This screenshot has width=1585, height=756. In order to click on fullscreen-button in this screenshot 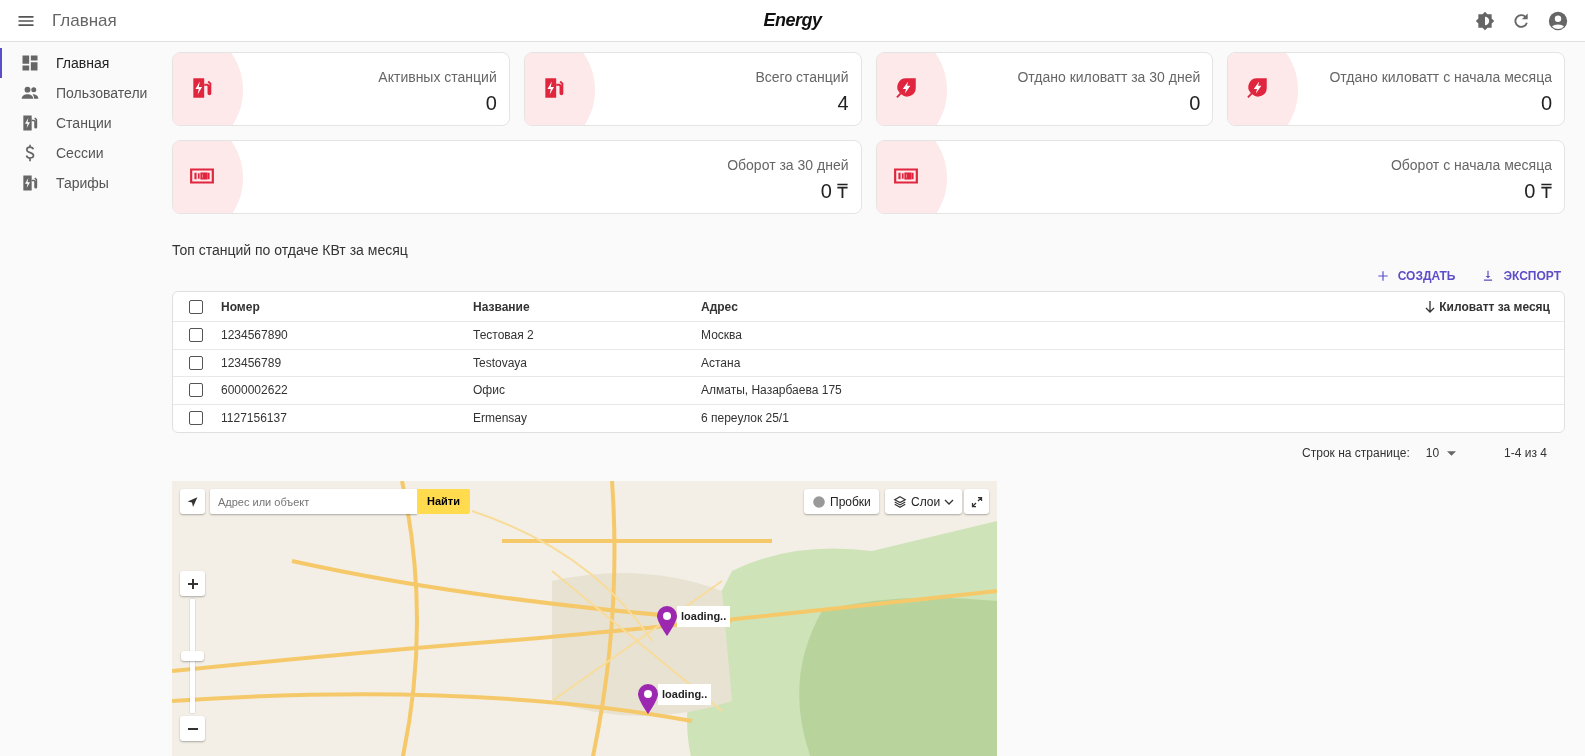, I will do `click(976, 501)`.